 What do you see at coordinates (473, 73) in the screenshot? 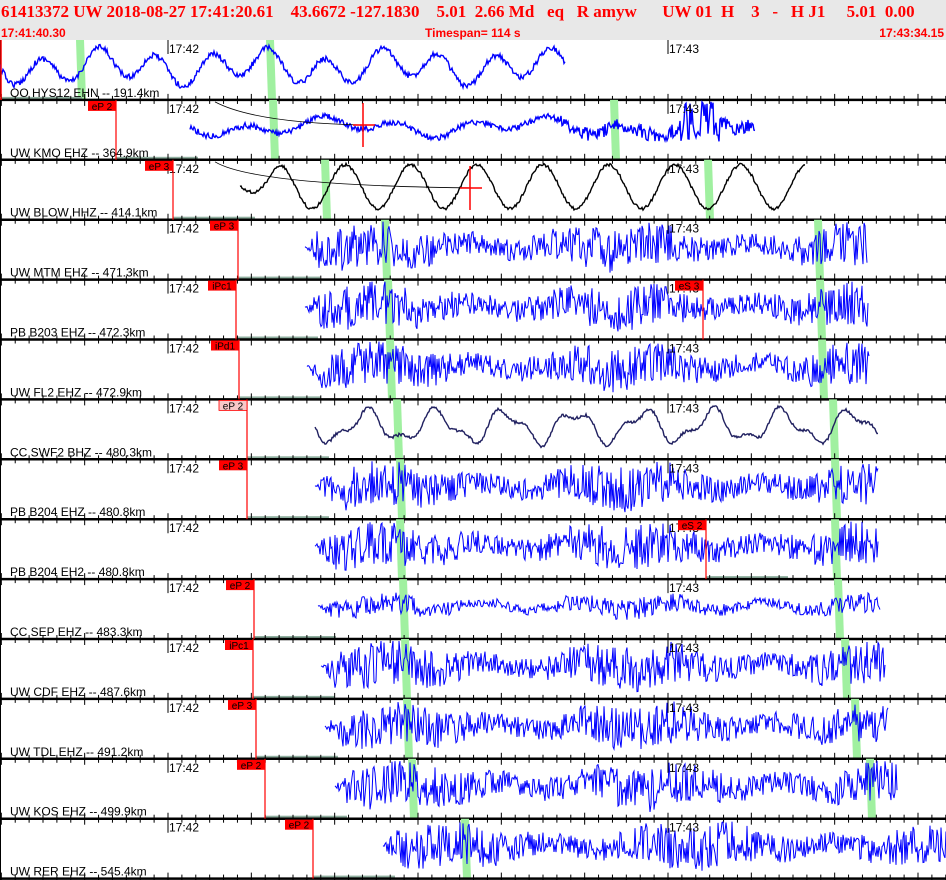
I see `trace-row: 17:42 17:43 OO HYS12 EHN -- 191.4km` at bounding box center [473, 73].